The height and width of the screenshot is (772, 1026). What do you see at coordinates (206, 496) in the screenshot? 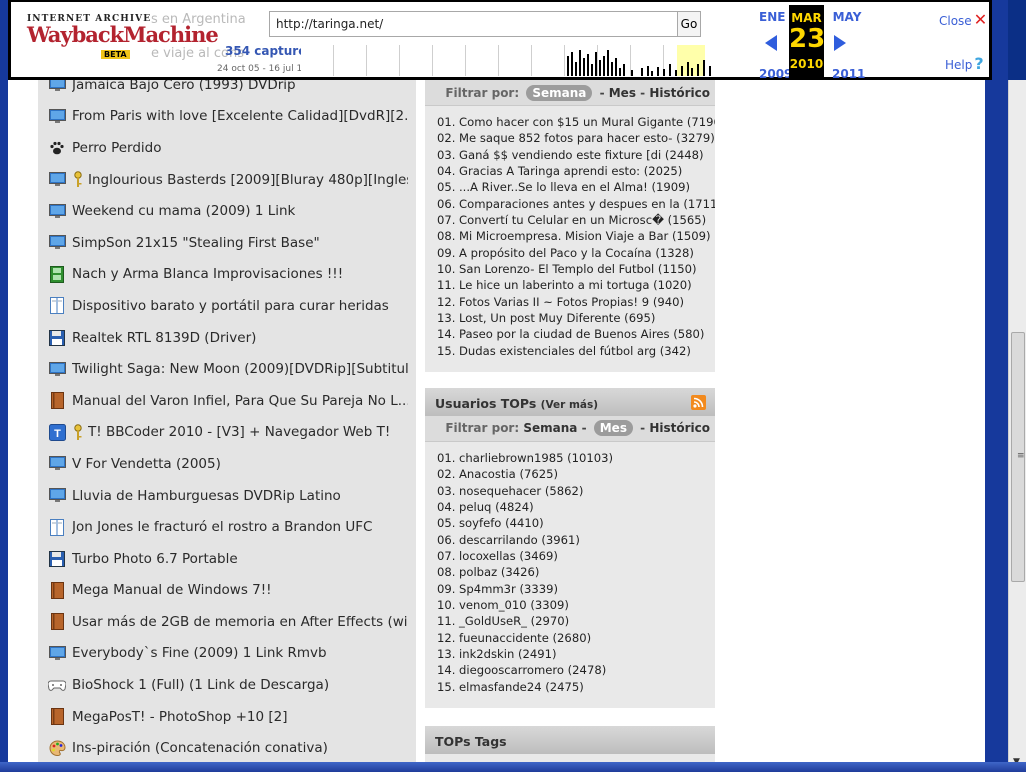
I see `post-title-link: Lluvia de Hamburguesas DVDRip Latino` at bounding box center [206, 496].